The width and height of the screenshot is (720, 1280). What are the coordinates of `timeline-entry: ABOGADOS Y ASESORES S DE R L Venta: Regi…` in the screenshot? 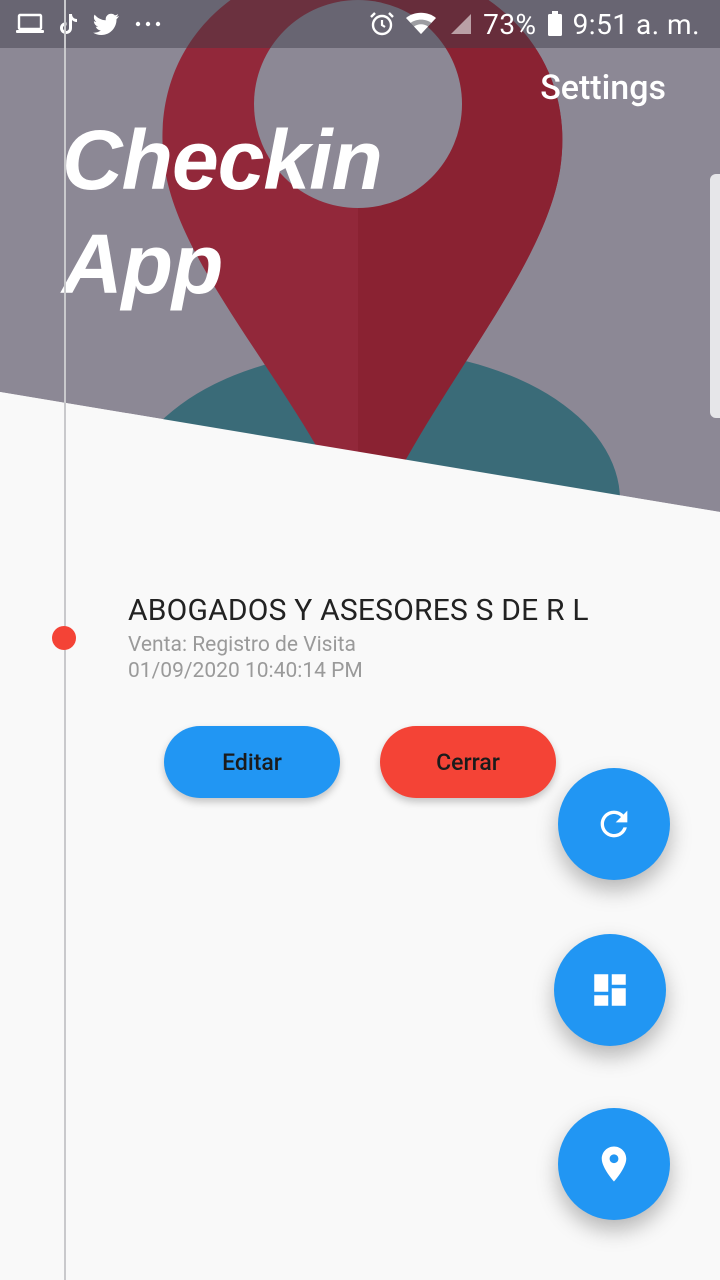 It's located at (358, 637).